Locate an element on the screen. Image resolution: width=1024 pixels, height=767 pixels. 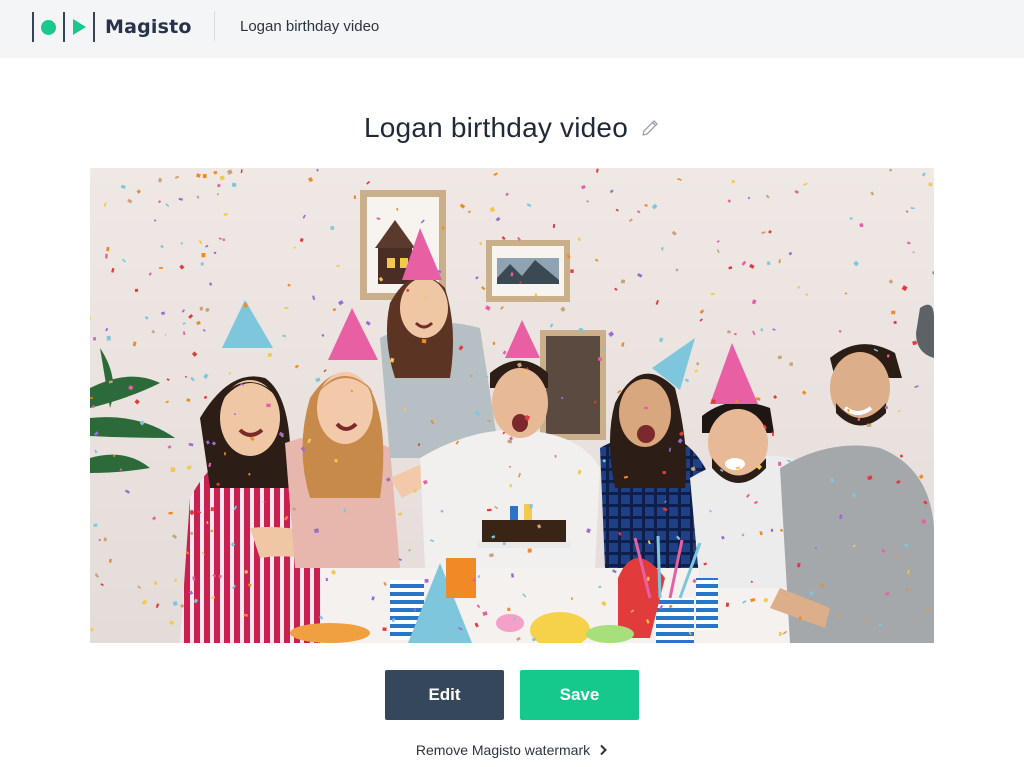
logo-dot is located at coordinates (48, 27).